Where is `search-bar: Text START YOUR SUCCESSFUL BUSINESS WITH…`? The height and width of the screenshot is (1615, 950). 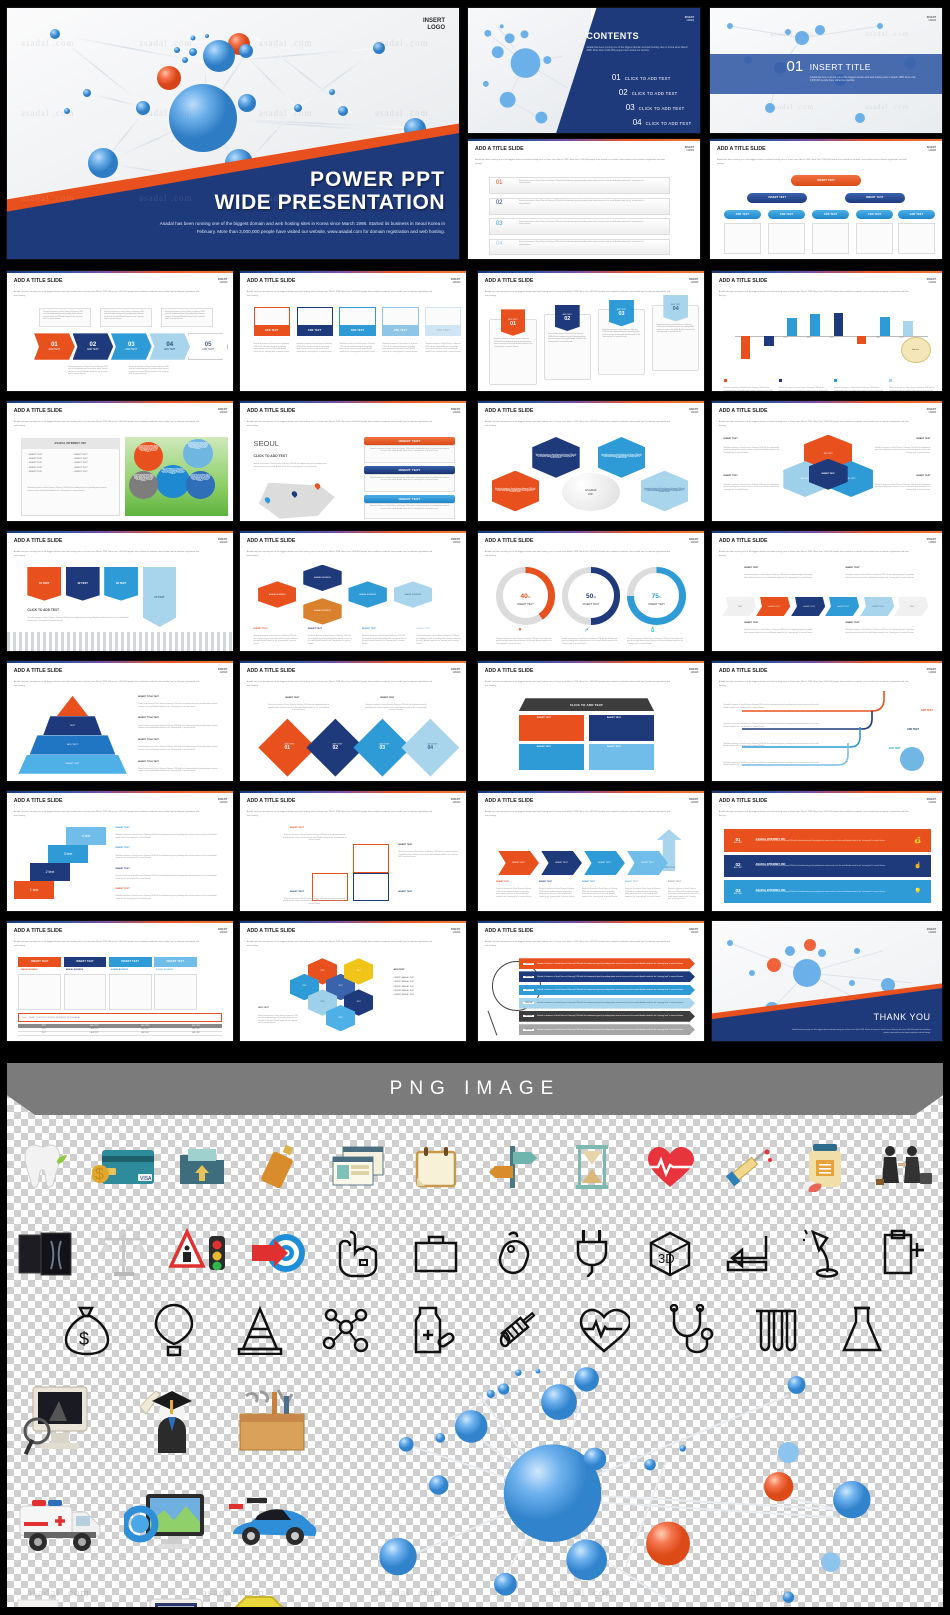 search-bar: Text START YOUR SUCCESSFUL BUSINESS WITH… is located at coordinates (120, 1017).